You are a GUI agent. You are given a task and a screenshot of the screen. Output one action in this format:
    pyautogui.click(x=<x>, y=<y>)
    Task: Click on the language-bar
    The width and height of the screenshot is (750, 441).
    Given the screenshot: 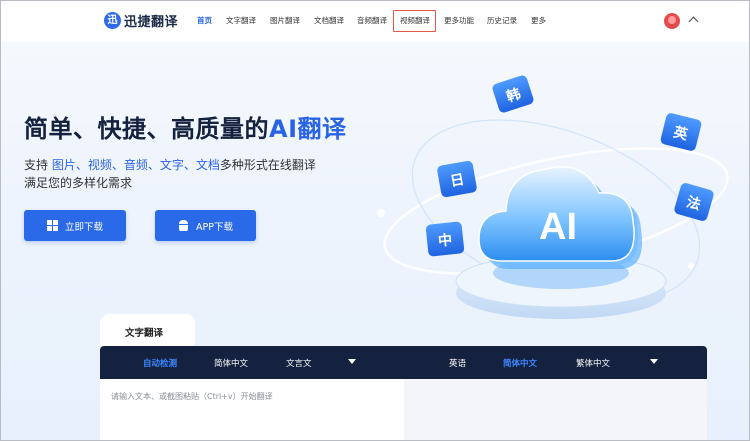 What is the action you would take?
    pyautogui.click(x=403, y=362)
    